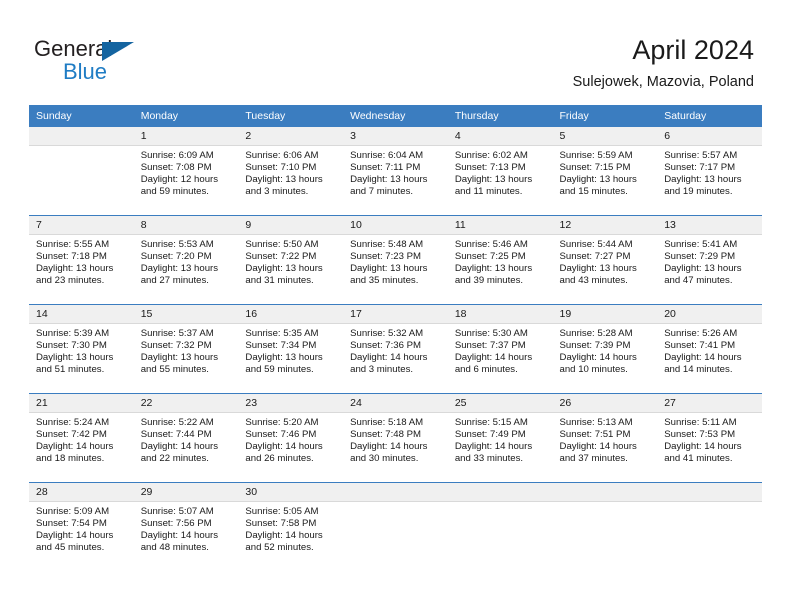 The image size is (792, 612). I want to click on day-number: 21, so click(81, 403).